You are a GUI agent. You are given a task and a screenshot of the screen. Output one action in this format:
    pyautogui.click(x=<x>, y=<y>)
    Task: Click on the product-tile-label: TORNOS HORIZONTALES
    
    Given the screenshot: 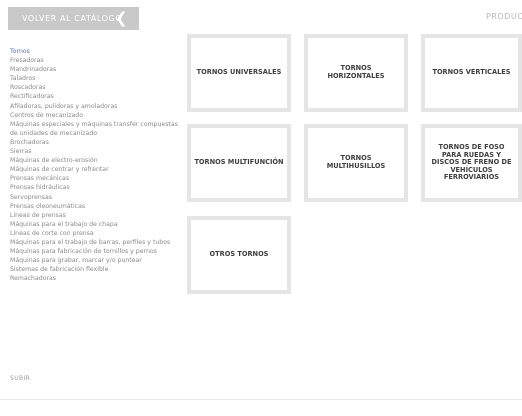 What is the action you would take?
    pyautogui.click(x=356, y=72)
    